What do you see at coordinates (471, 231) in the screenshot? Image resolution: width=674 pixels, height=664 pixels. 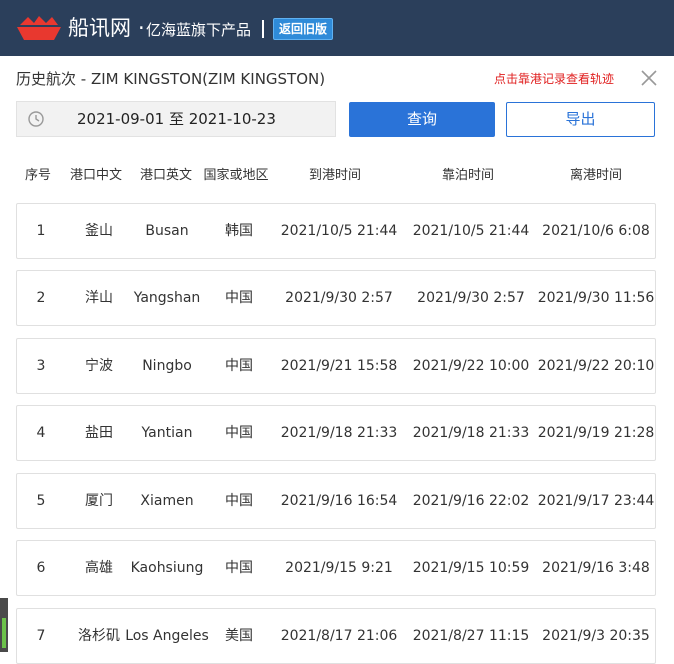 I see `row-berth-time: 2021/10/5 21:44` at bounding box center [471, 231].